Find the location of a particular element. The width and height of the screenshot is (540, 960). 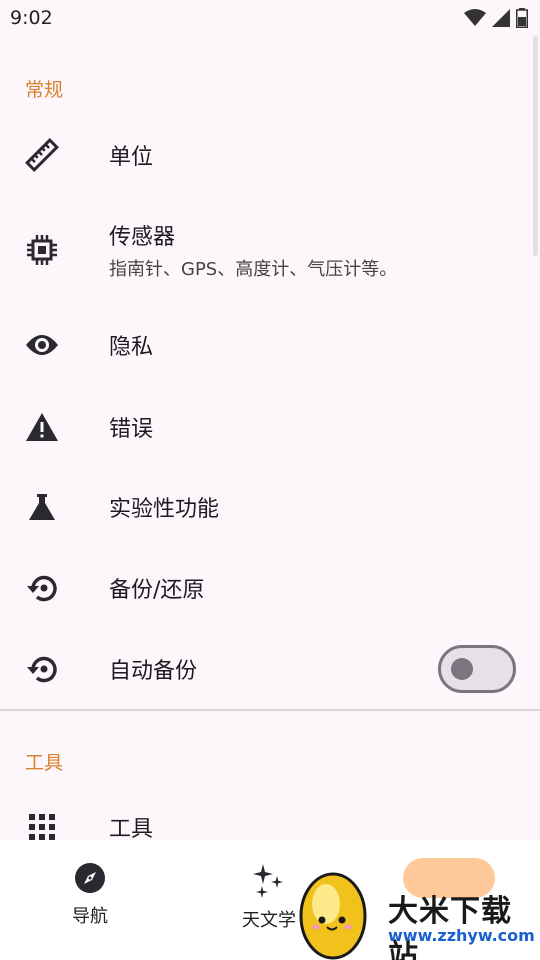

status-icons is located at coordinates (496, 18).